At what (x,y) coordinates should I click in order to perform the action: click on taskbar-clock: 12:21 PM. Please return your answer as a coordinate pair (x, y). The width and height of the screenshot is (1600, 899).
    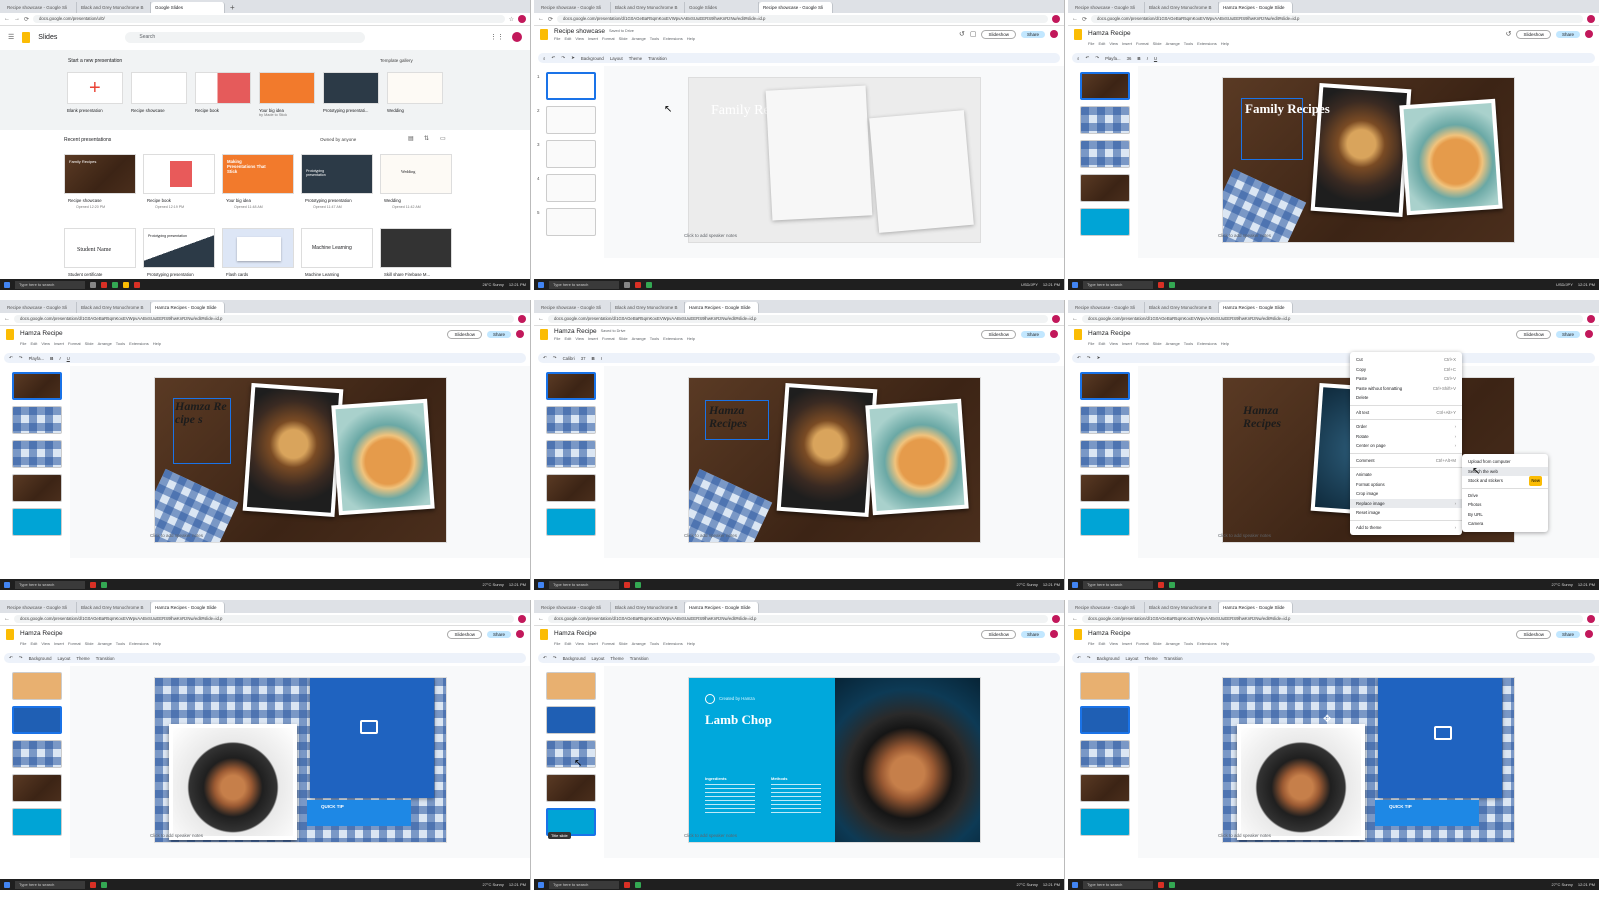
    Looking at the image, I should click on (517, 284).